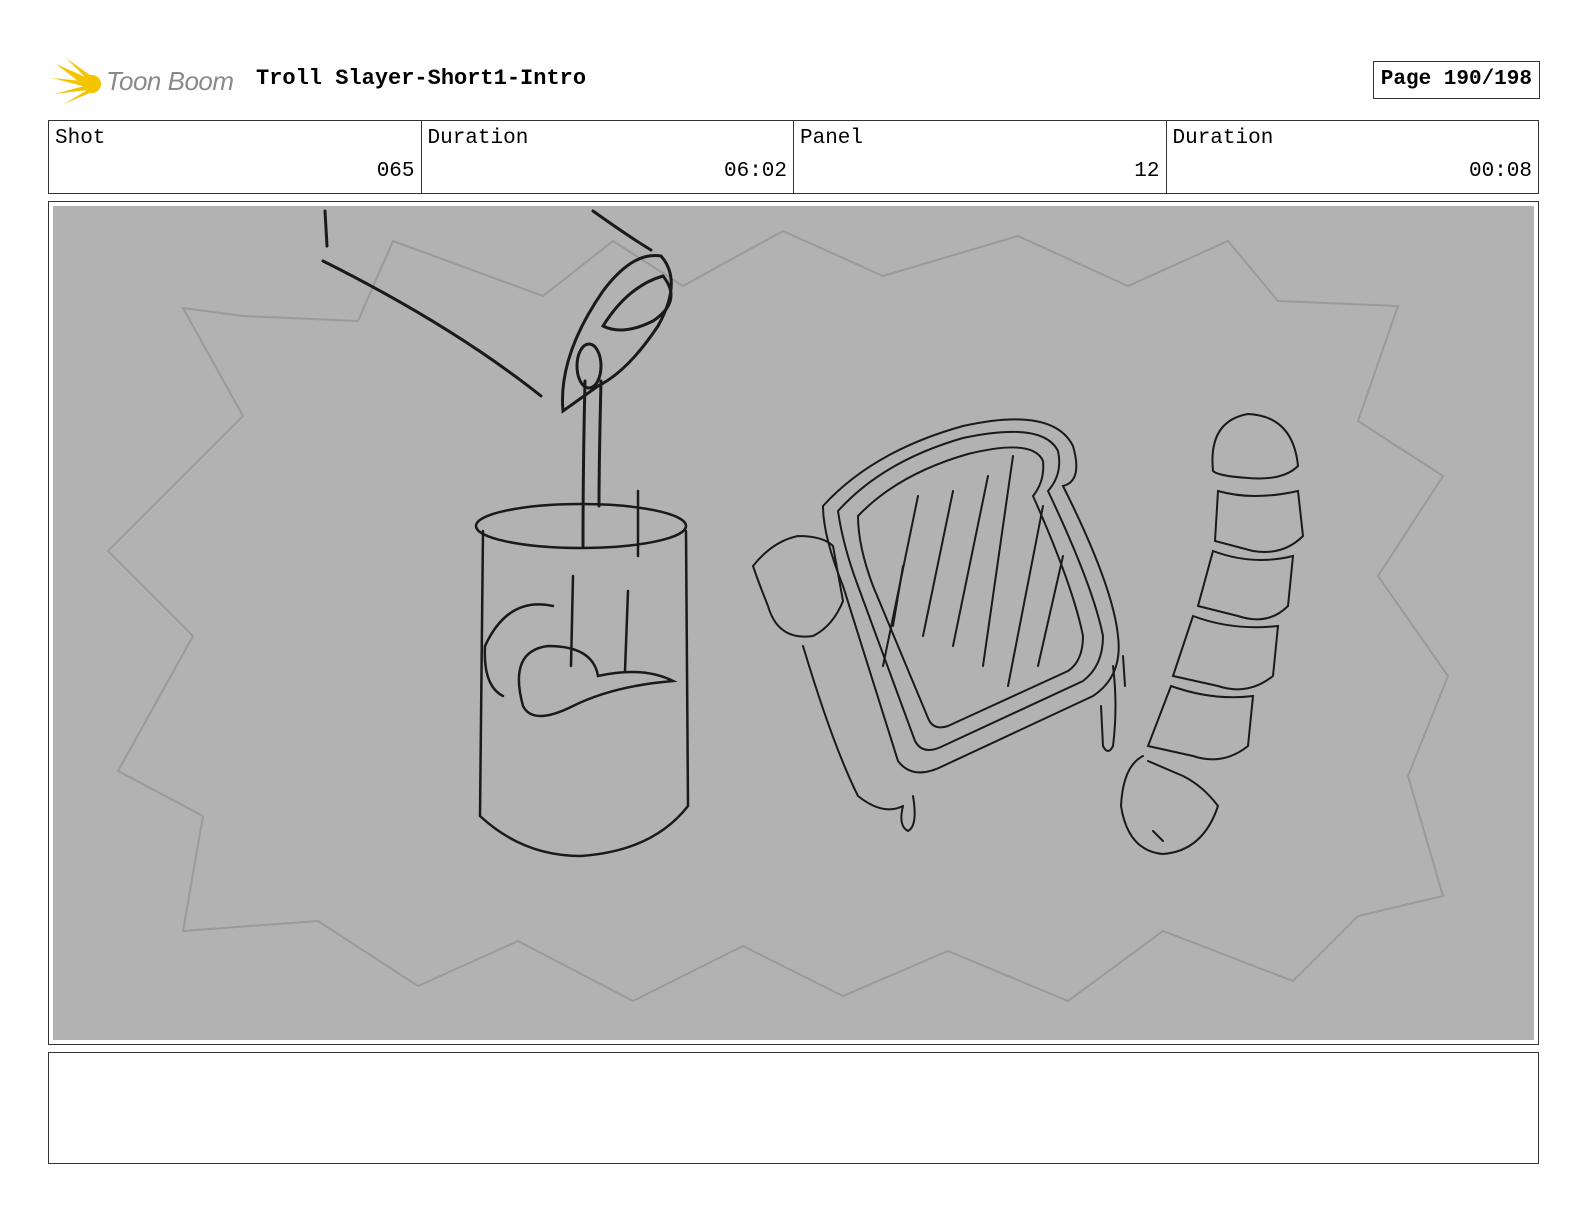 Image resolution: width=1584 pixels, height=1224 pixels. Describe the element at coordinates (1500, 171) in the screenshot. I see `panel-duration-value: 00:08` at that location.